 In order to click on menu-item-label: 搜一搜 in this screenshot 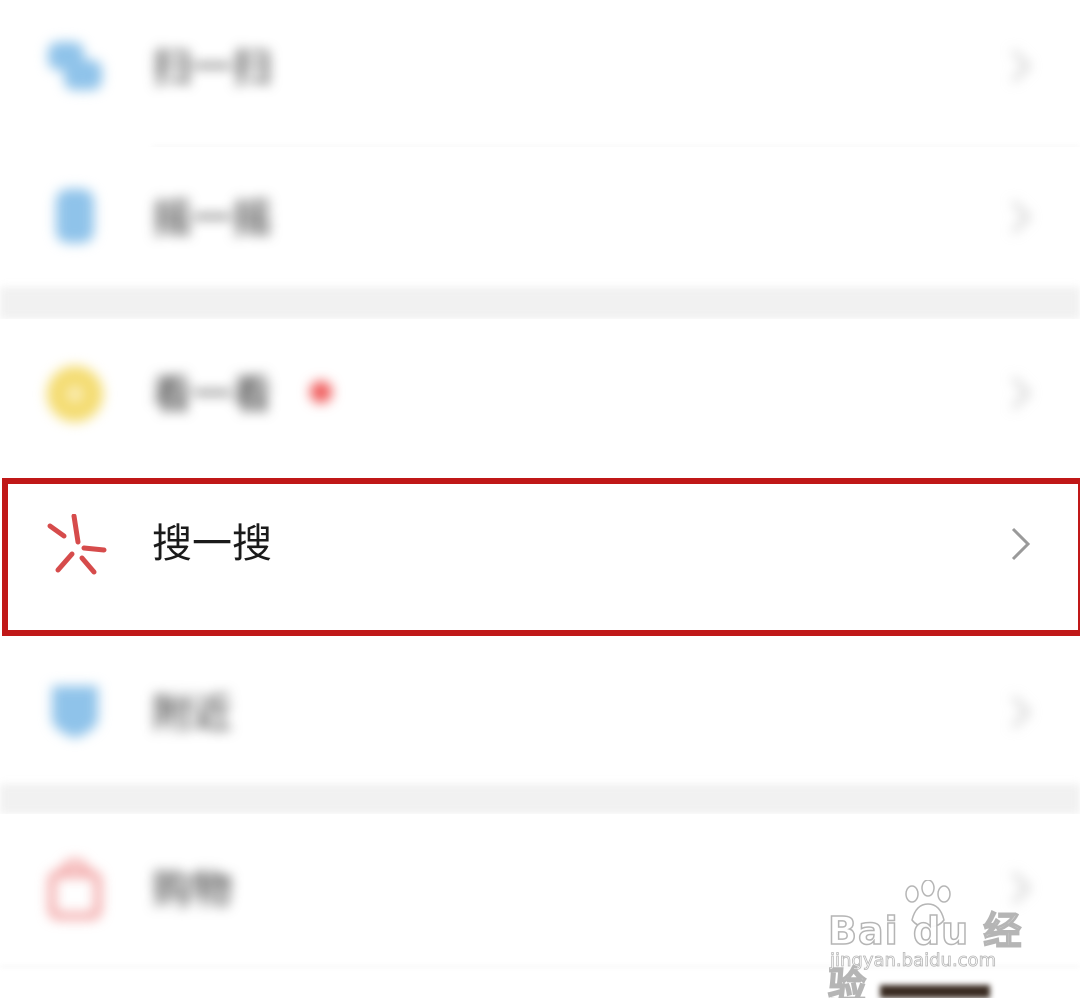, I will do `click(212, 544)`.